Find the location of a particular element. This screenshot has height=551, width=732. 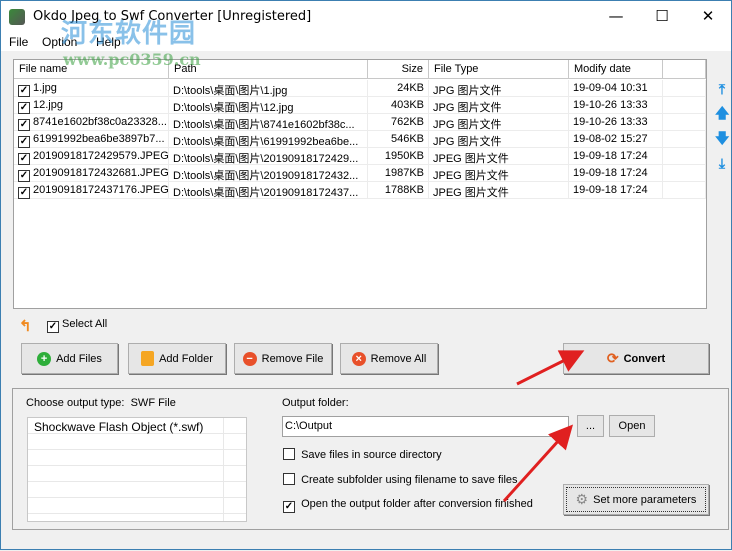

menu-bar: File Option Help is located at coordinates (366, 42).